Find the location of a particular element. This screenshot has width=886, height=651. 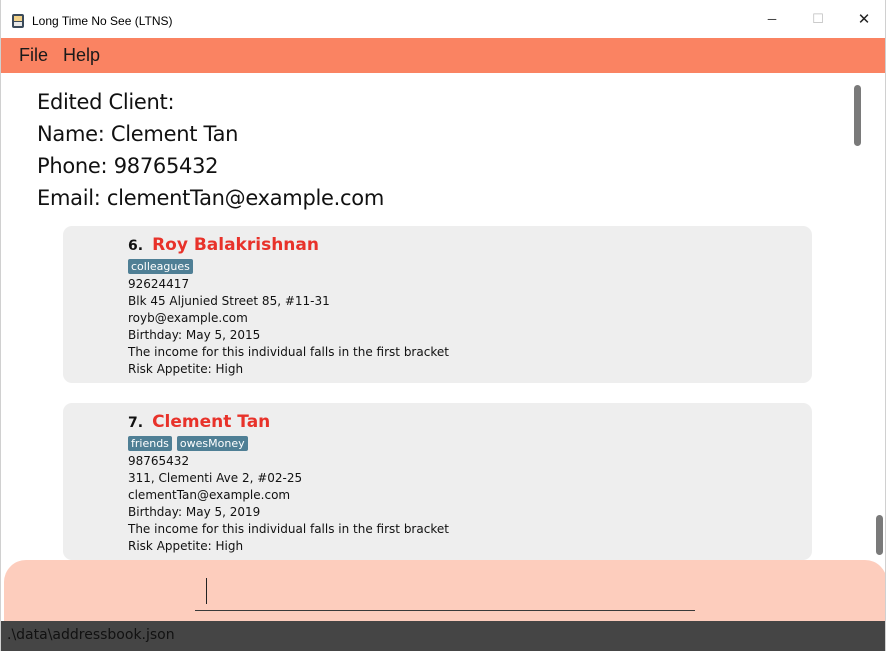

tag-list: friends owesMoney is located at coordinates (188, 443).